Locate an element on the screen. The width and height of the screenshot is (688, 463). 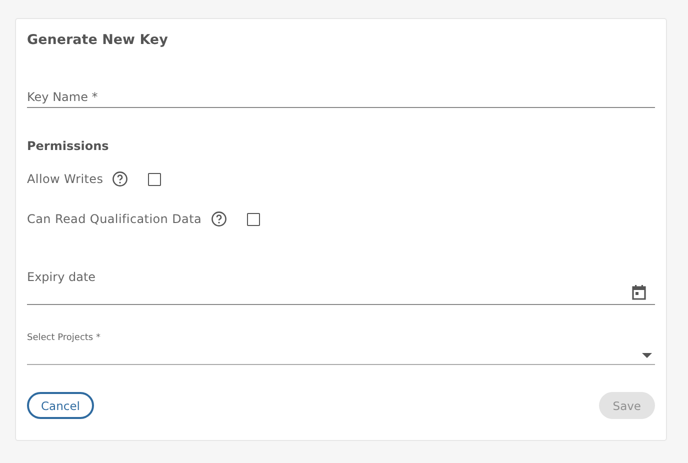
dialog-title: Generate New Key is located at coordinates (98, 41).